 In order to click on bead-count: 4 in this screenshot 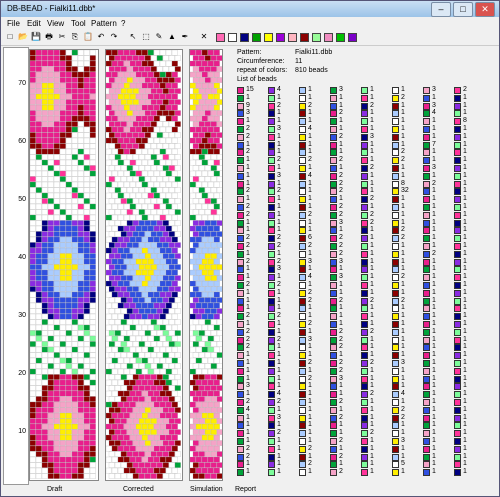, I will do `click(248, 409)`.